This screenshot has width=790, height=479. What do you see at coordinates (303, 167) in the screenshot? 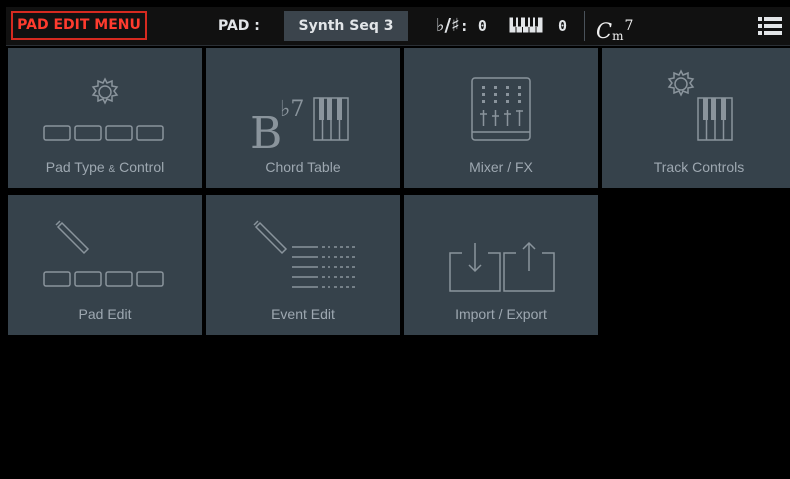
I see `tile-label: Chord Table` at bounding box center [303, 167].